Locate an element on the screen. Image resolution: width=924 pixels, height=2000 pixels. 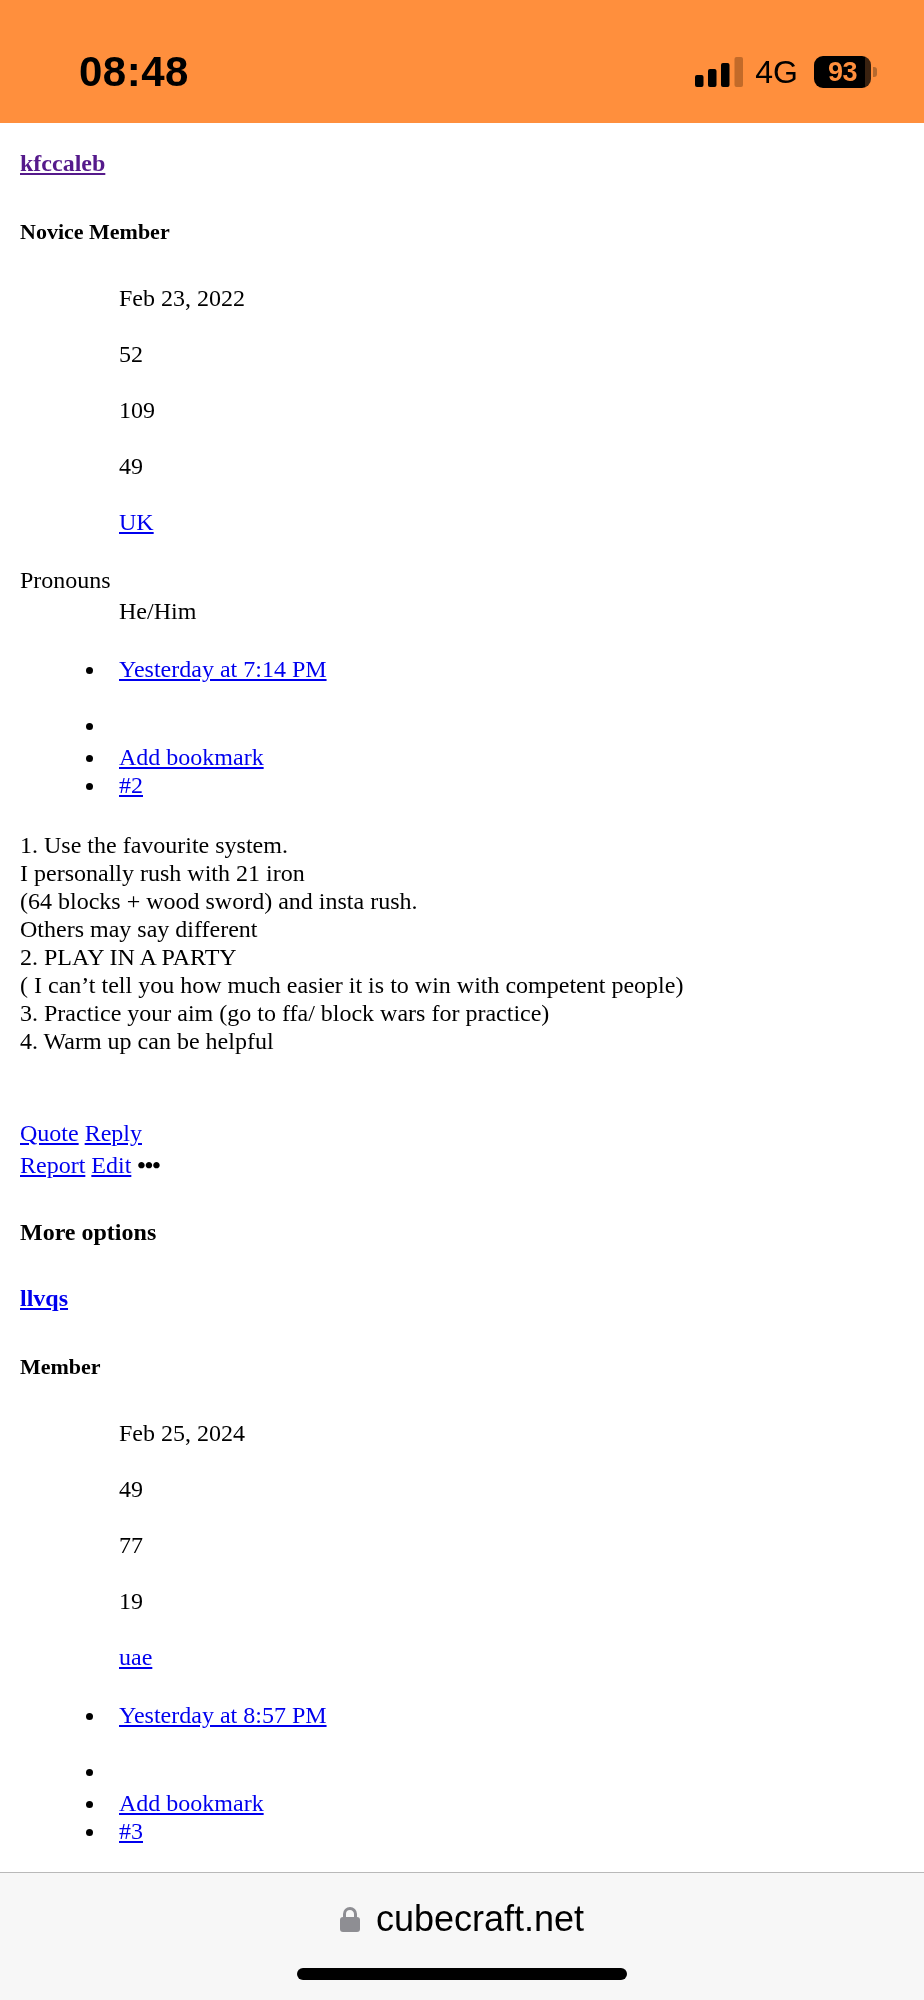
report-link: Report is located at coordinates (53, 1165).